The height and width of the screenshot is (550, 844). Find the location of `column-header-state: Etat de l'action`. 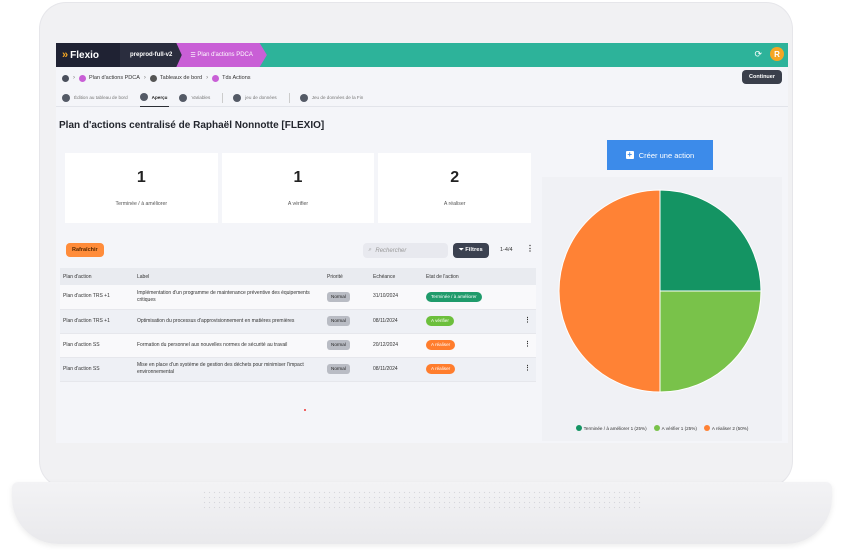

column-header-state: Etat de l'action is located at coordinates (469, 276).